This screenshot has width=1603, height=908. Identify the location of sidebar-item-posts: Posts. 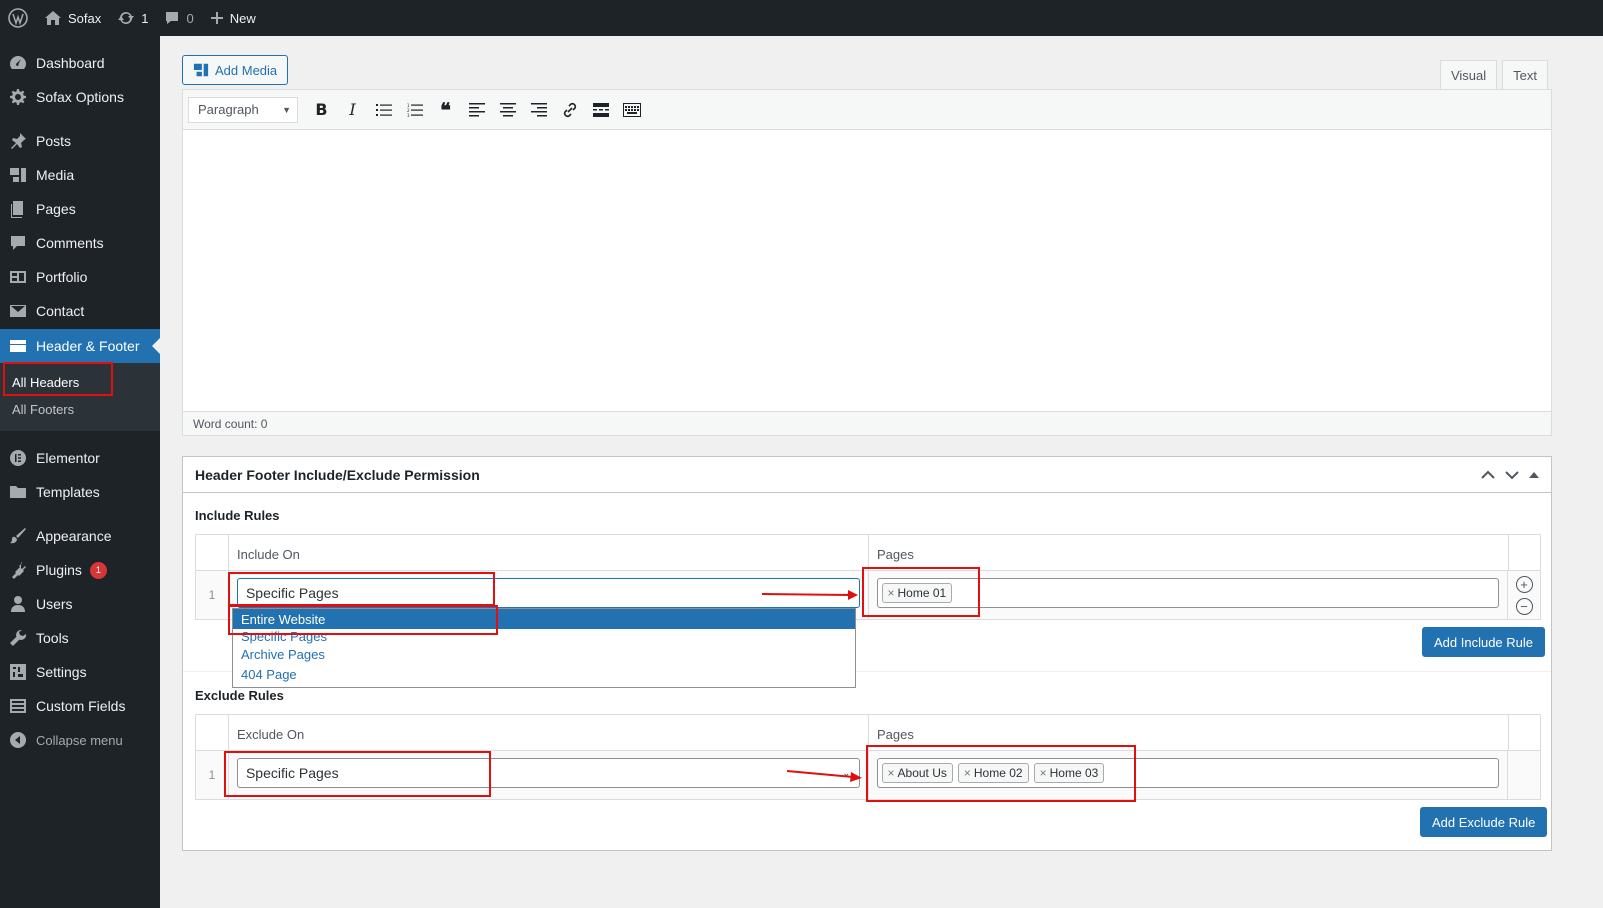
(80, 141).